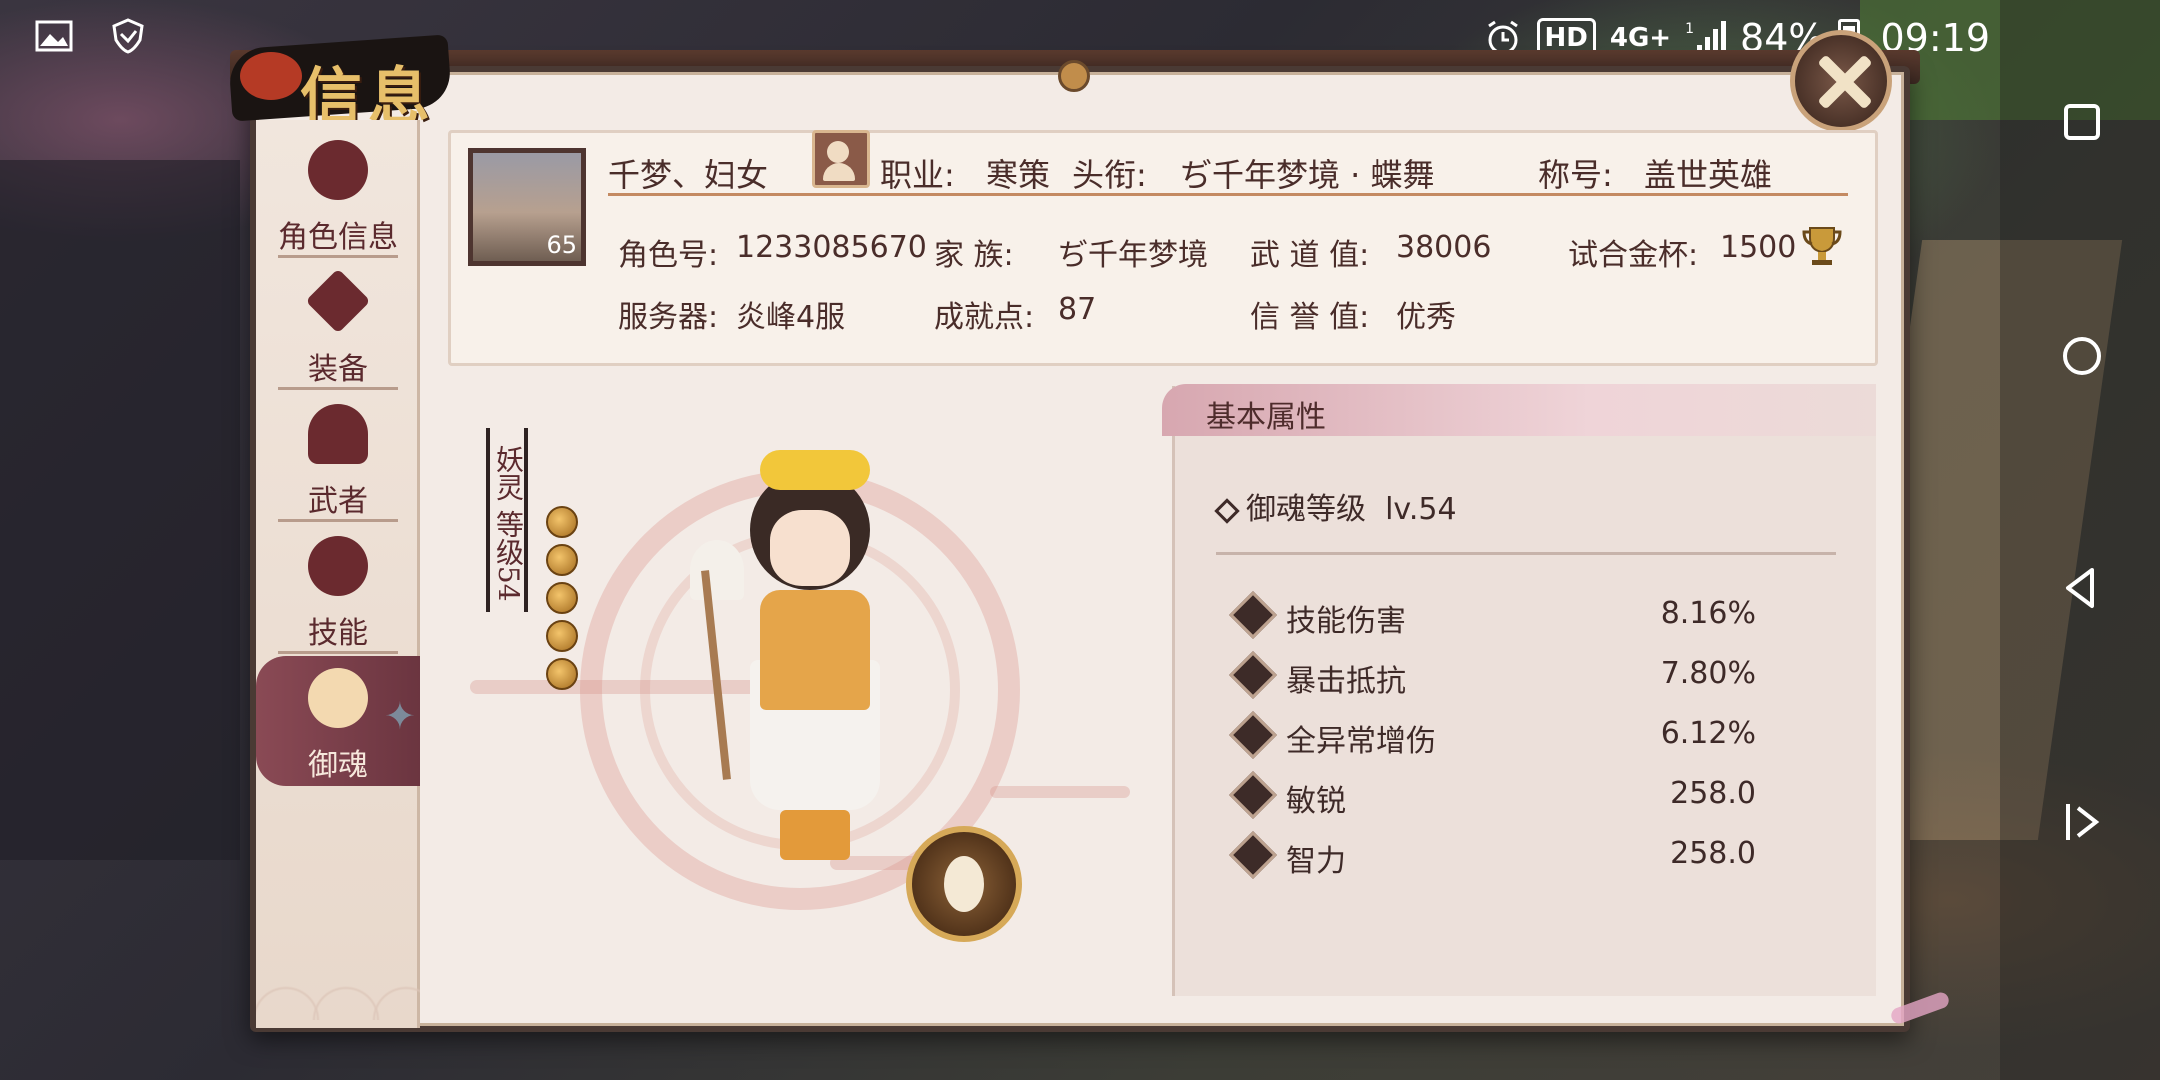  I want to click on clan-value: ぢ千年梦境, so click(1133, 255).